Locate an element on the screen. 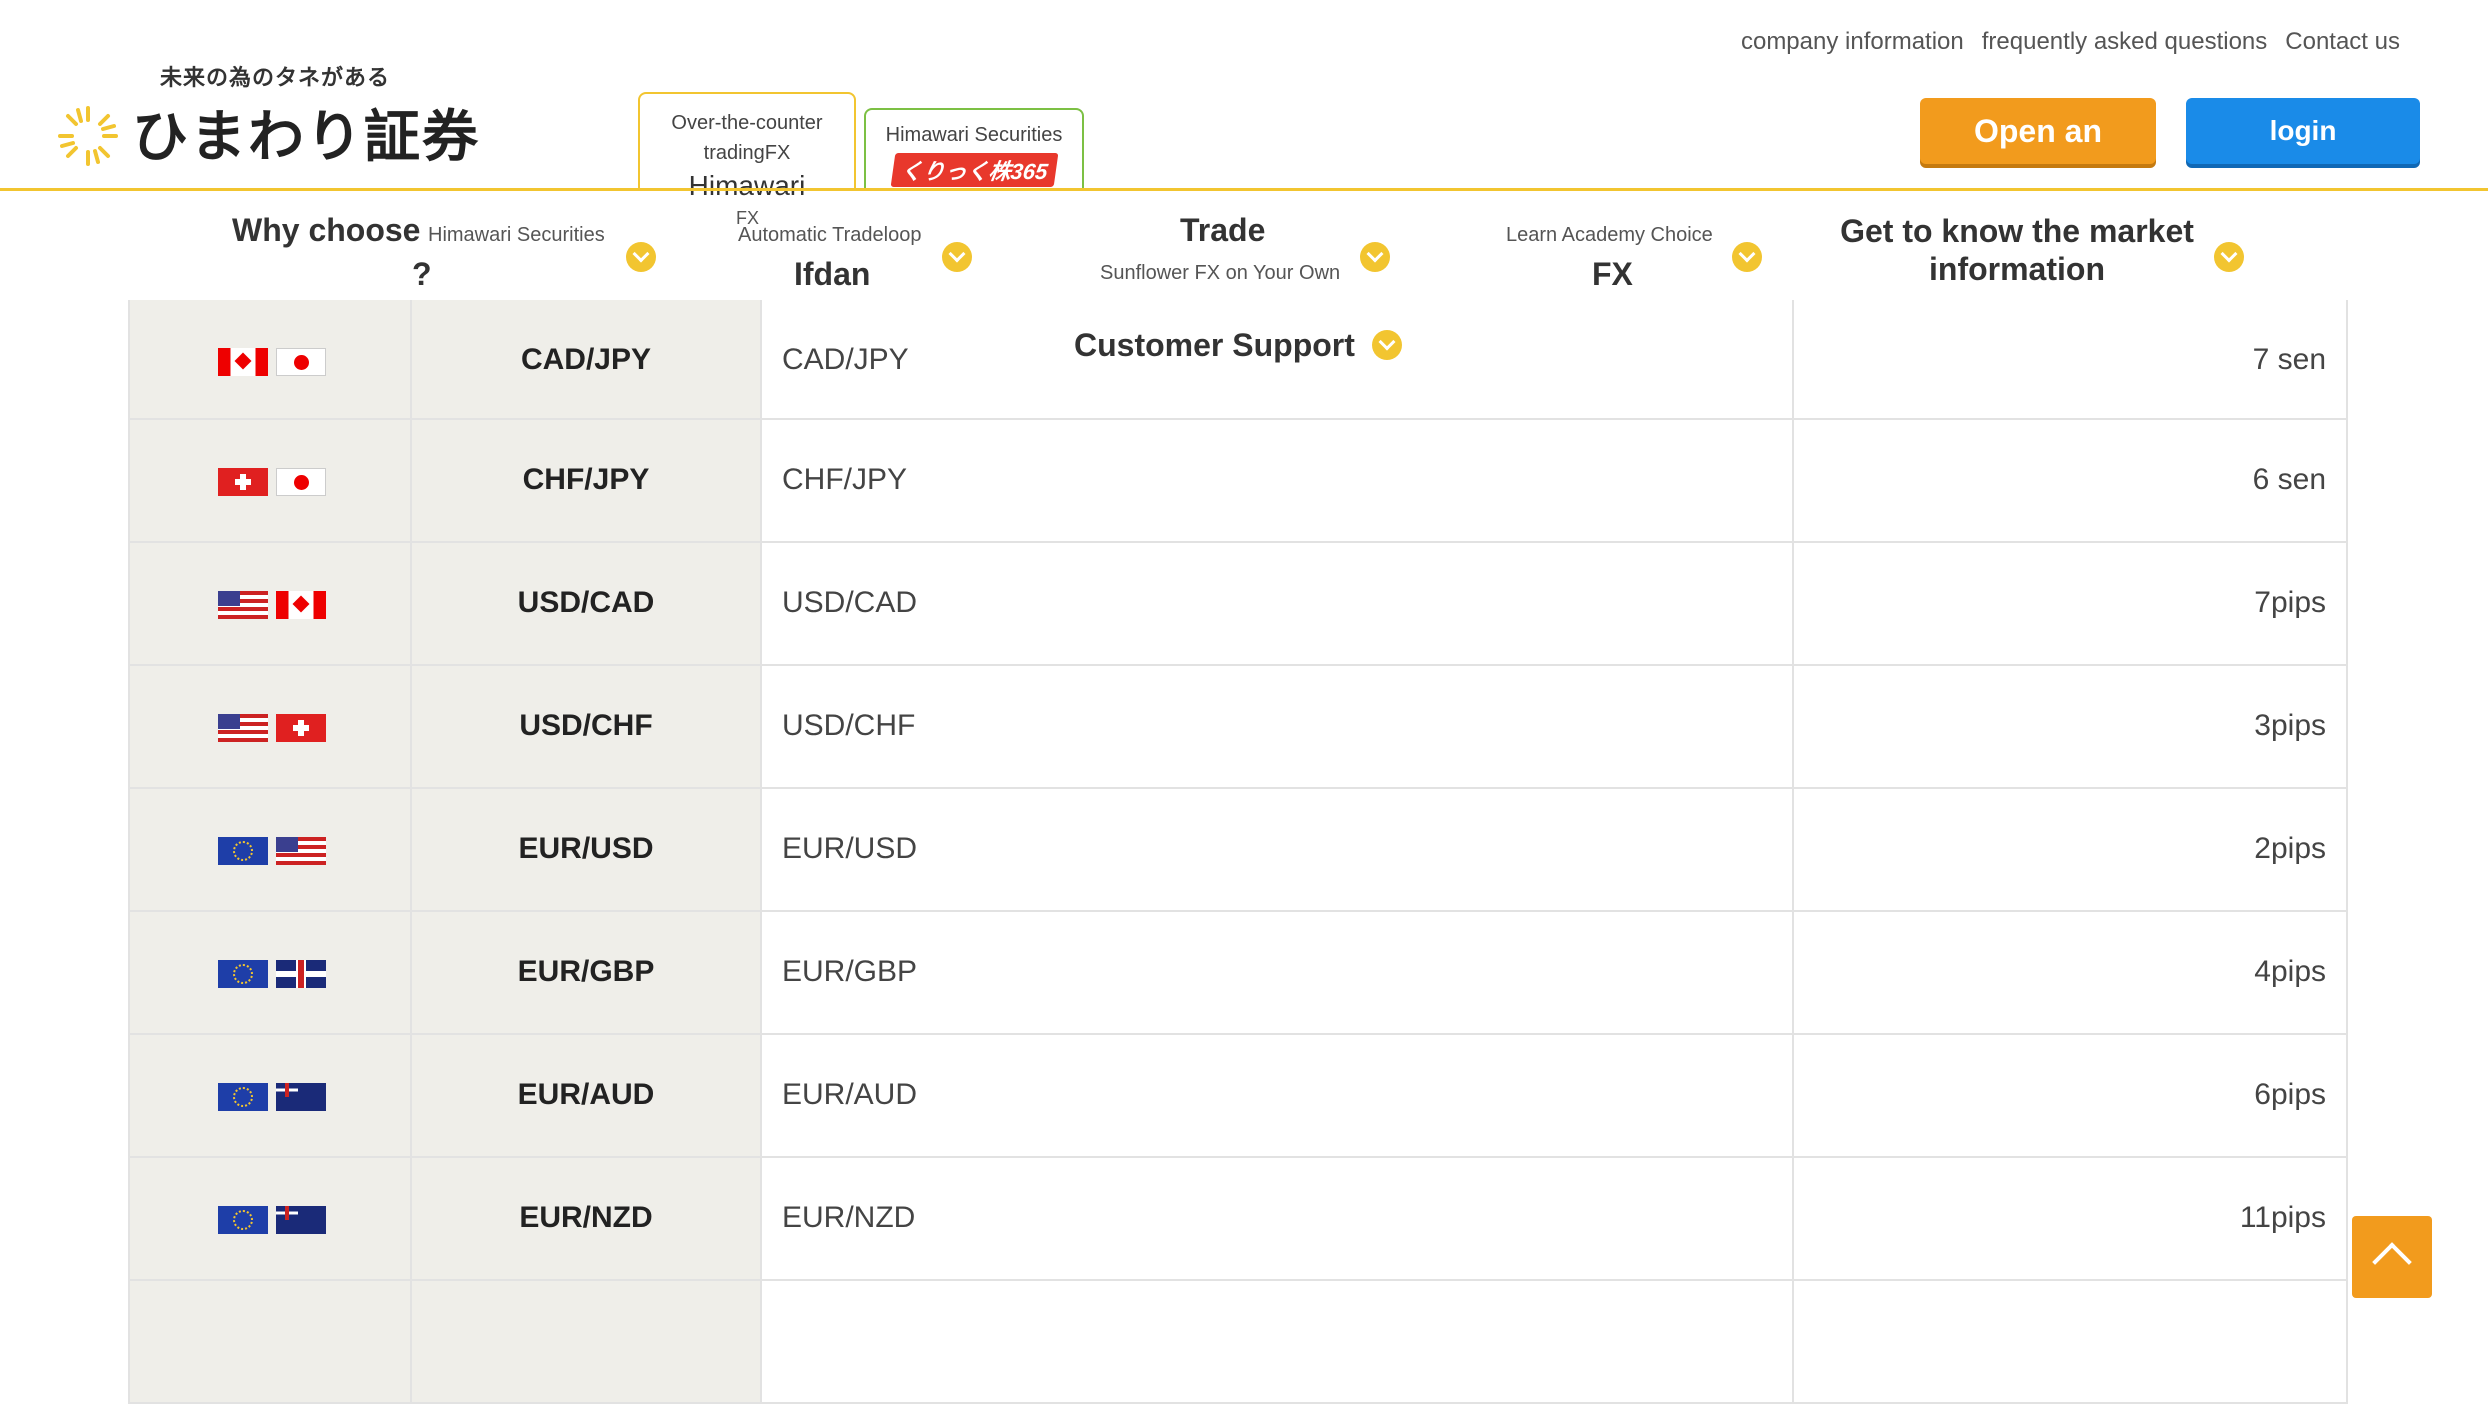 The width and height of the screenshot is (2488, 1404). nav-customer-support: Customer Support is located at coordinates (1238, 345).